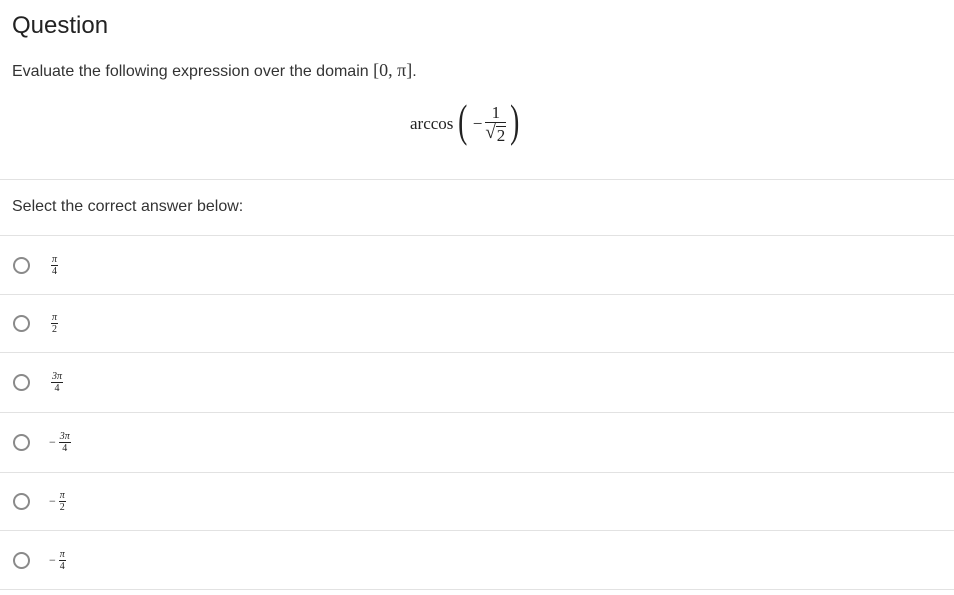 The image size is (954, 595). I want to click on function-name: arccos, so click(432, 123).